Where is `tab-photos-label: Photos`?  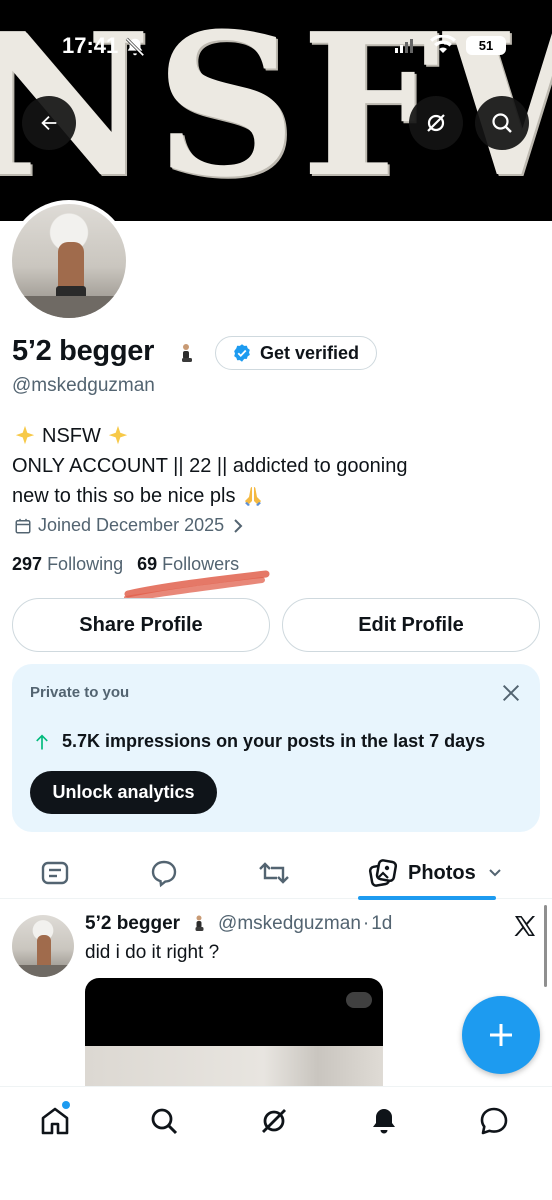 tab-photos-label: Photos is located at coordinates (442, 872).